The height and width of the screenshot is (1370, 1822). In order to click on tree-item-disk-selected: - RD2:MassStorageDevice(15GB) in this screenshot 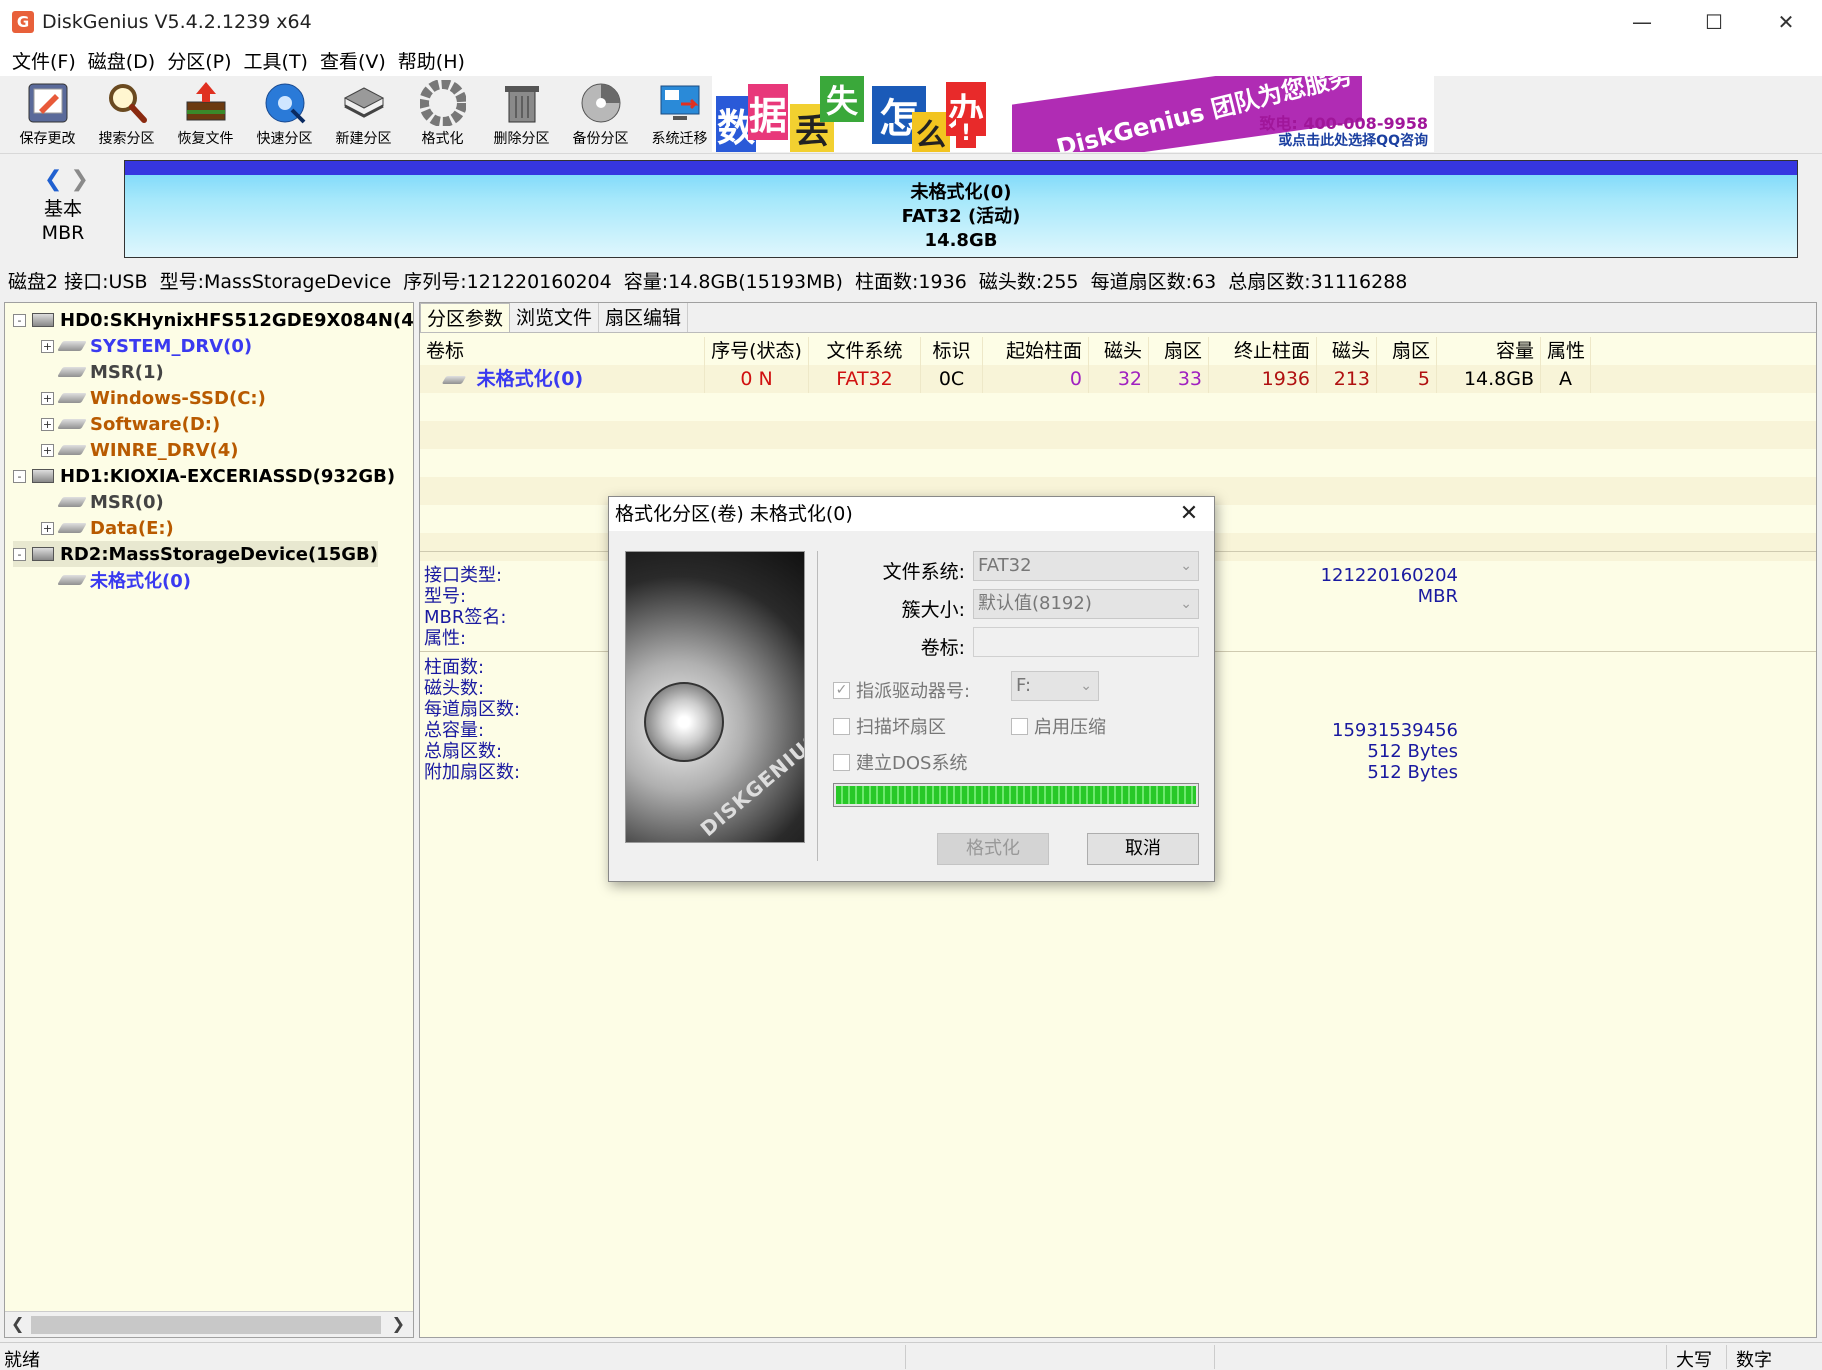, I will do `click(195, 554)`.